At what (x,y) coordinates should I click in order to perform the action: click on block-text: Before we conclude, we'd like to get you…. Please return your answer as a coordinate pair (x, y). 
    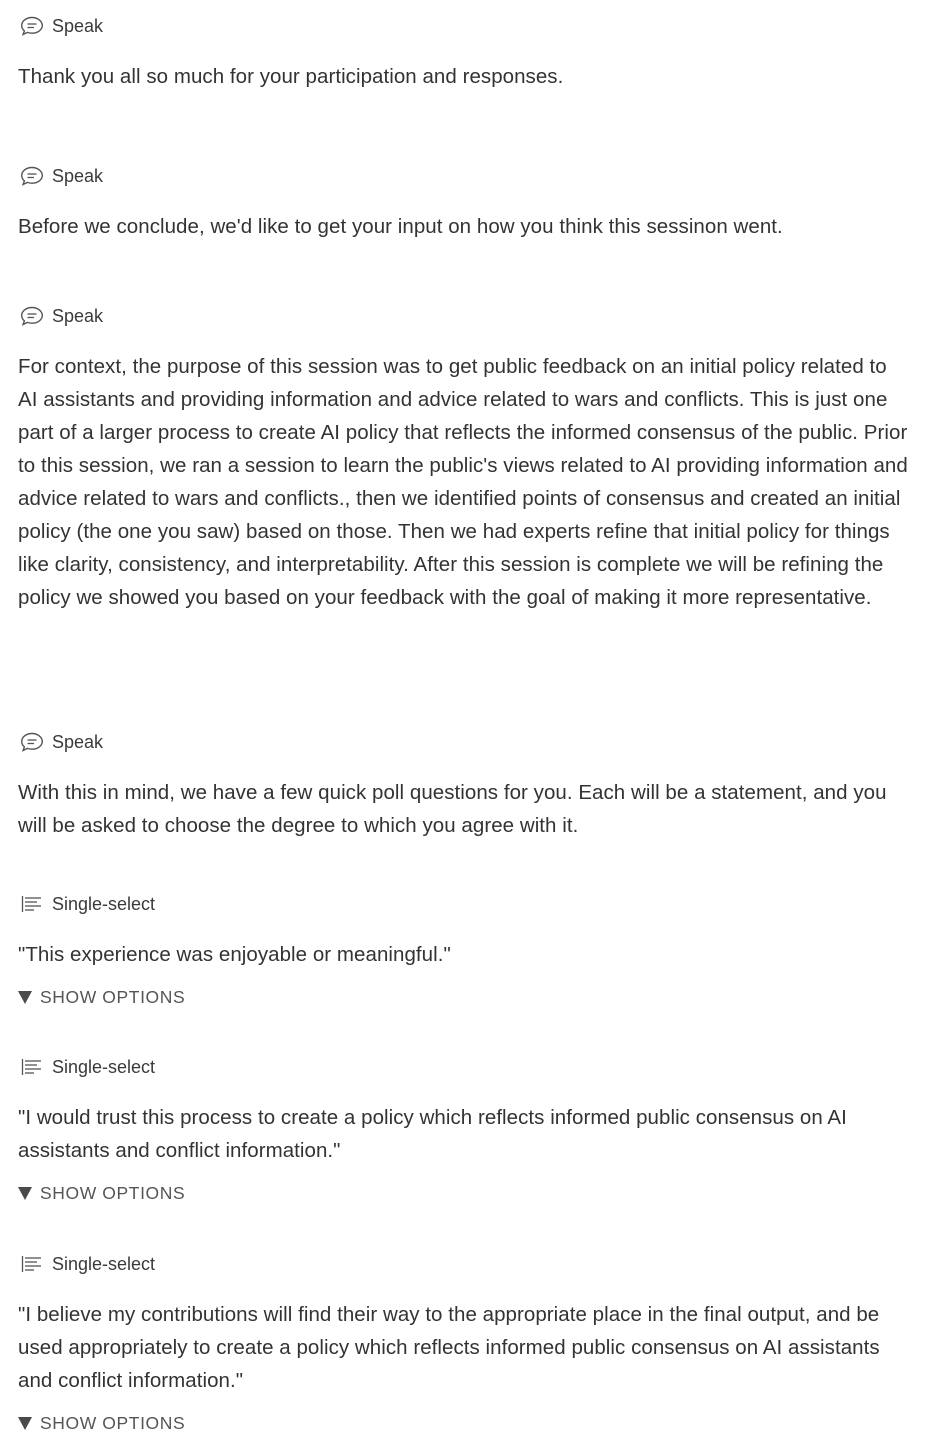
    Looking at the image, I should click on (400, 226).